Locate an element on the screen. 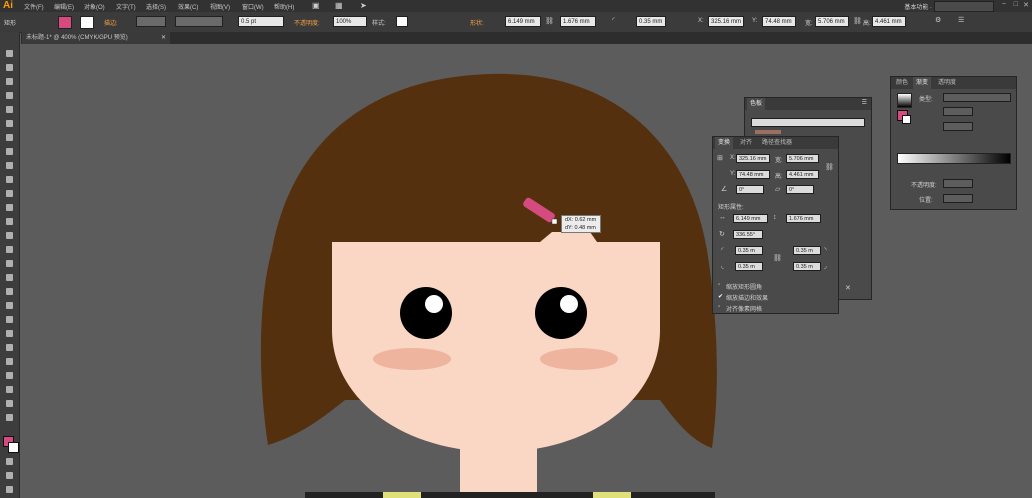 This screenshot has width=1032, height=498. tab-color: 颜色 is located at coordinates (902, 83).